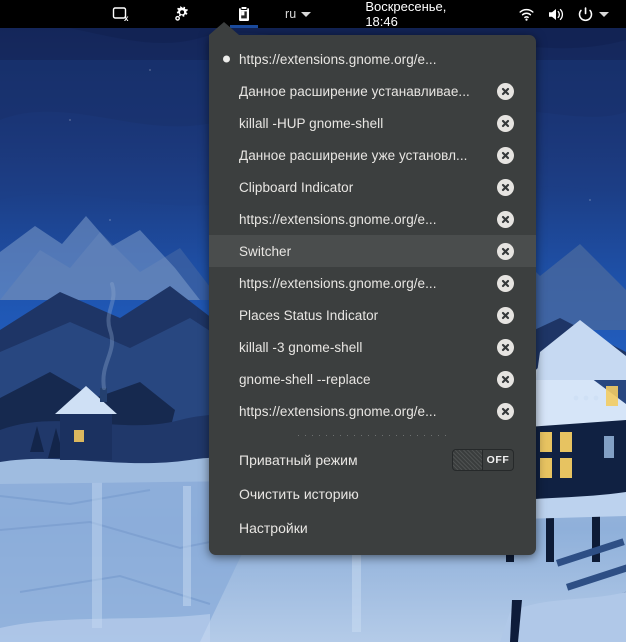  I want to click on delete-item-placeholder, so click(505, 59).